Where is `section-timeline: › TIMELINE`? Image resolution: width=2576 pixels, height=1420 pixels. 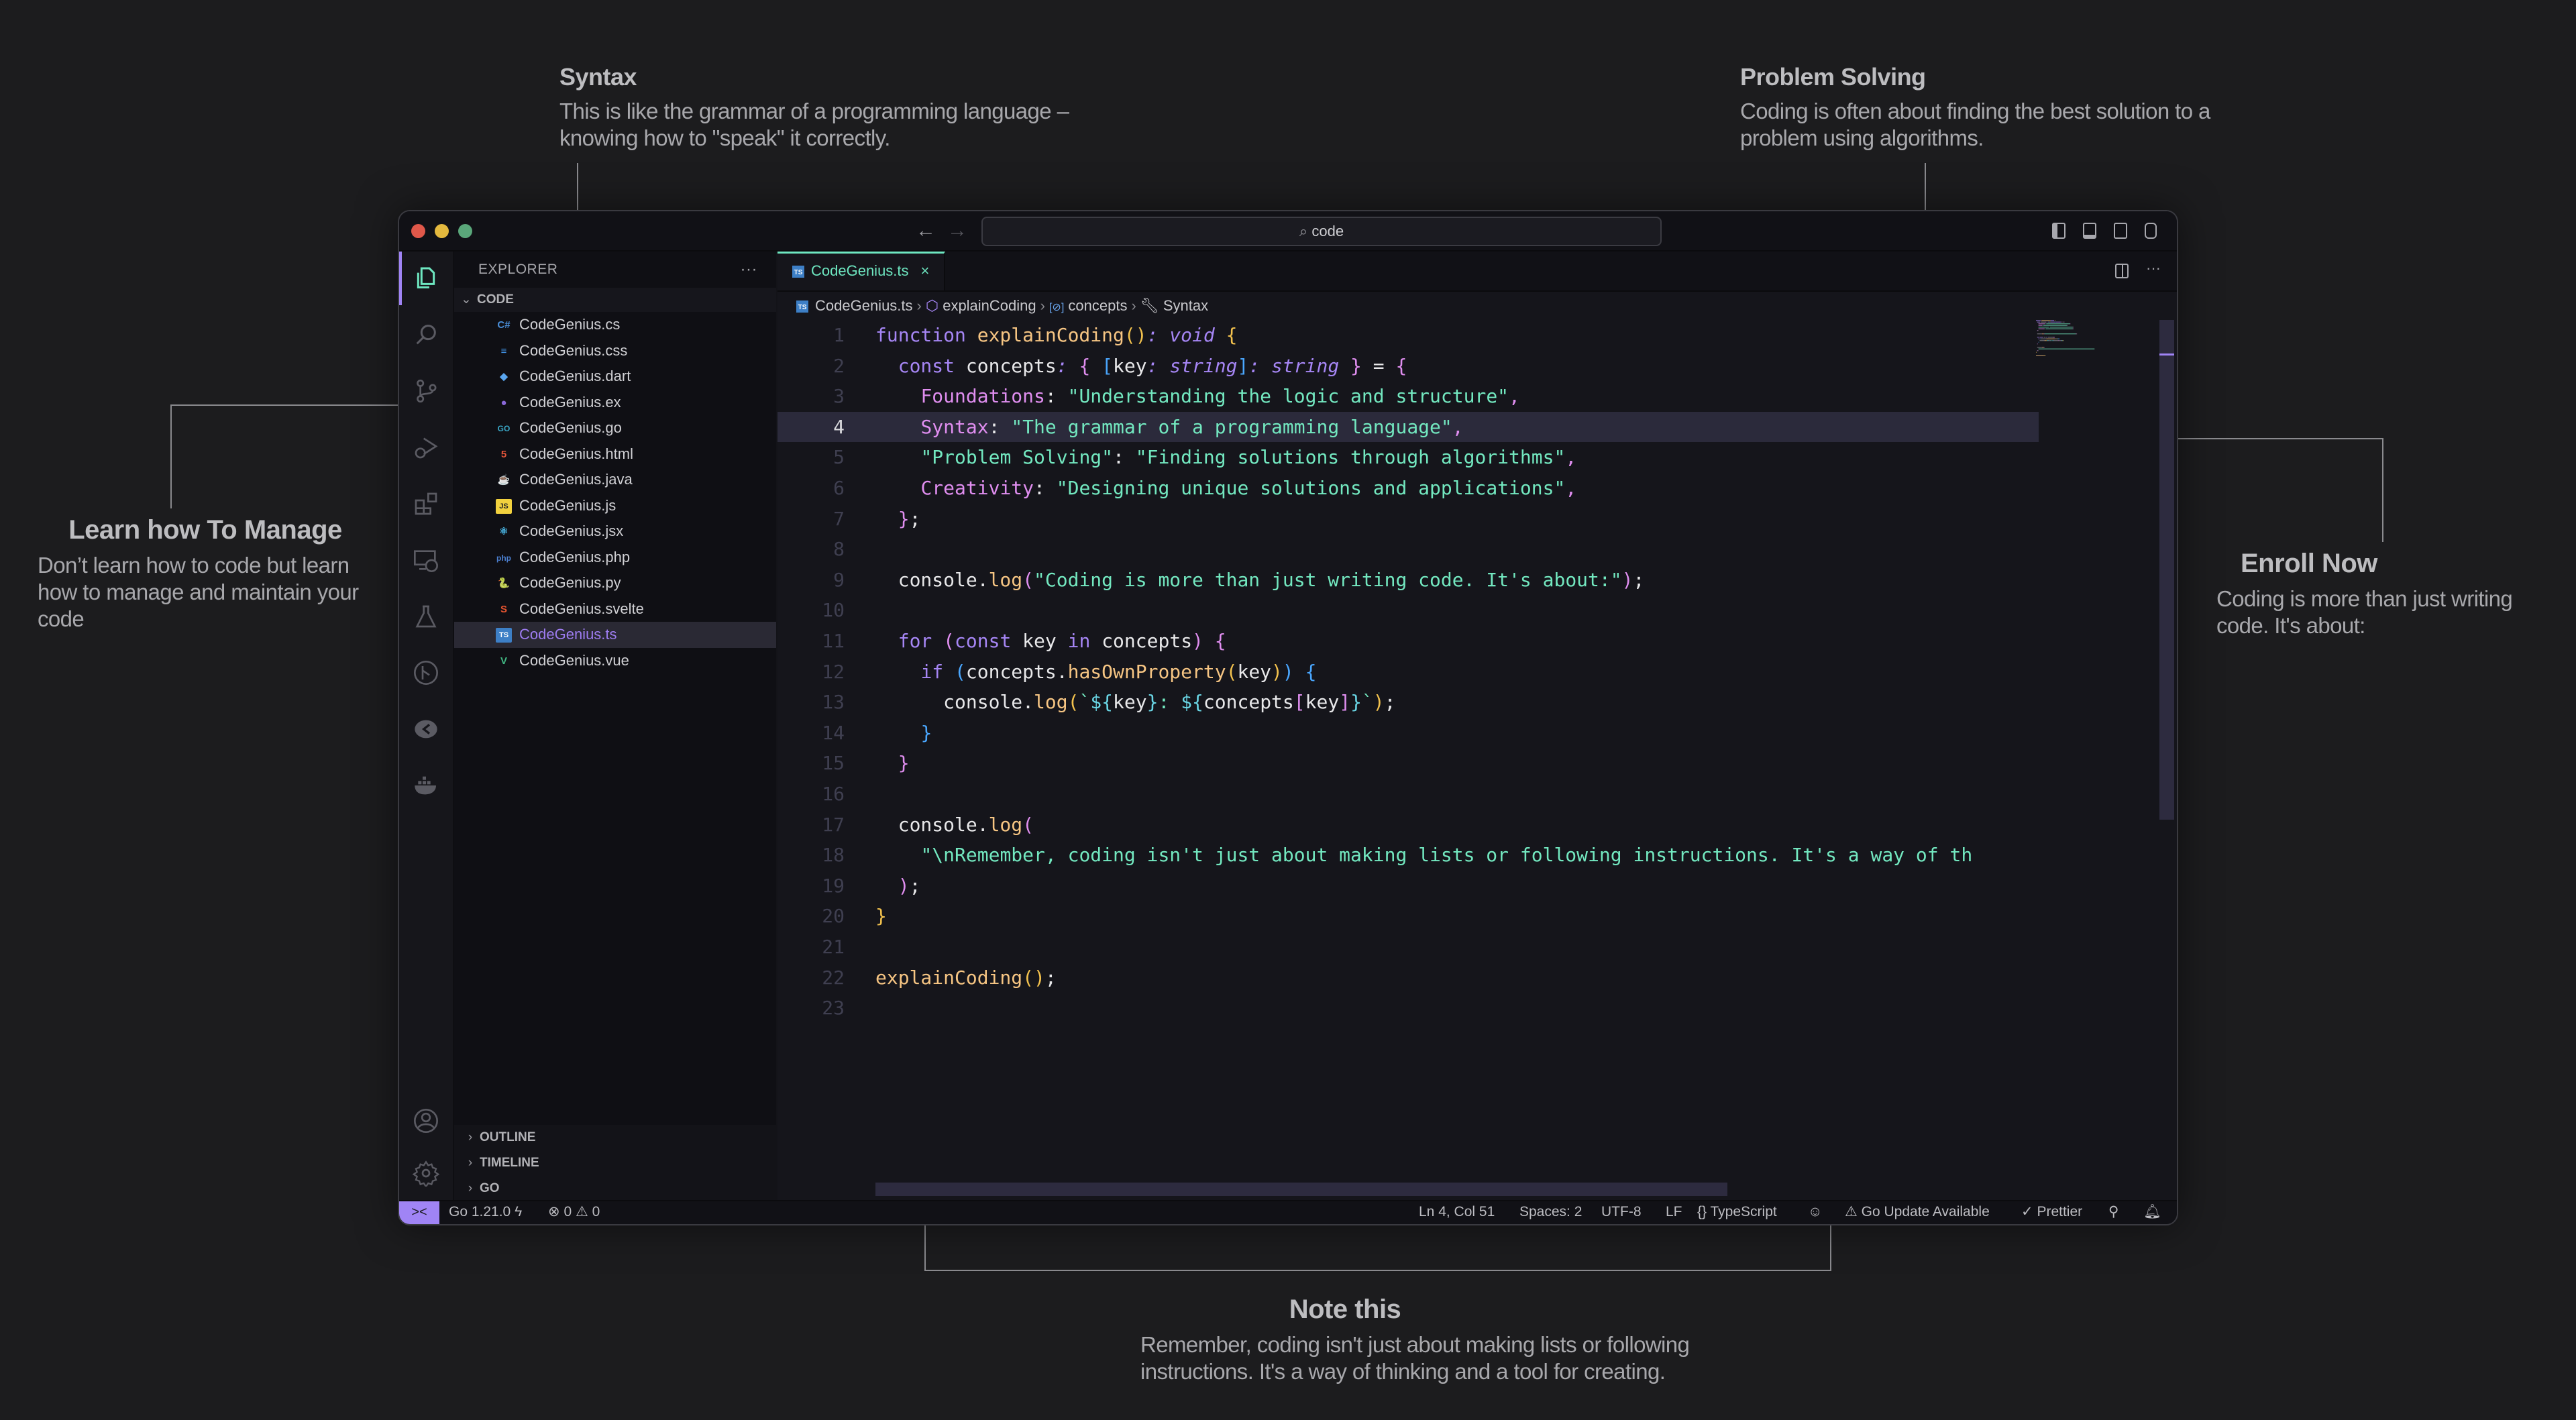 section-timeline: › TIMELINE is located at coordinates (615, 1163).